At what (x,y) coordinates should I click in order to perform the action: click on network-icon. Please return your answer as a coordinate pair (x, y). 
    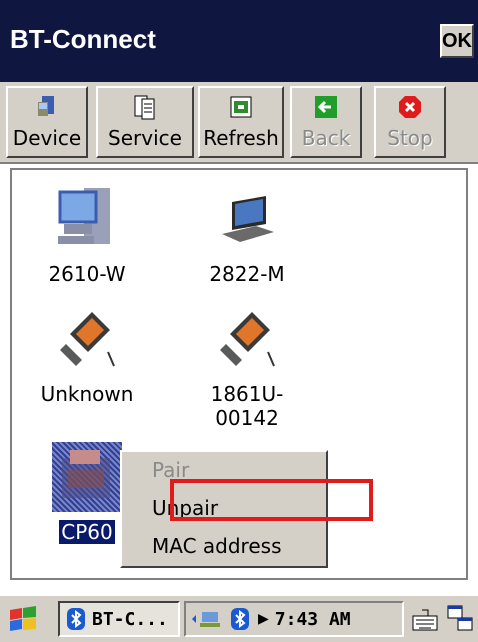
    Looking at the image, I should click on (207, 619).